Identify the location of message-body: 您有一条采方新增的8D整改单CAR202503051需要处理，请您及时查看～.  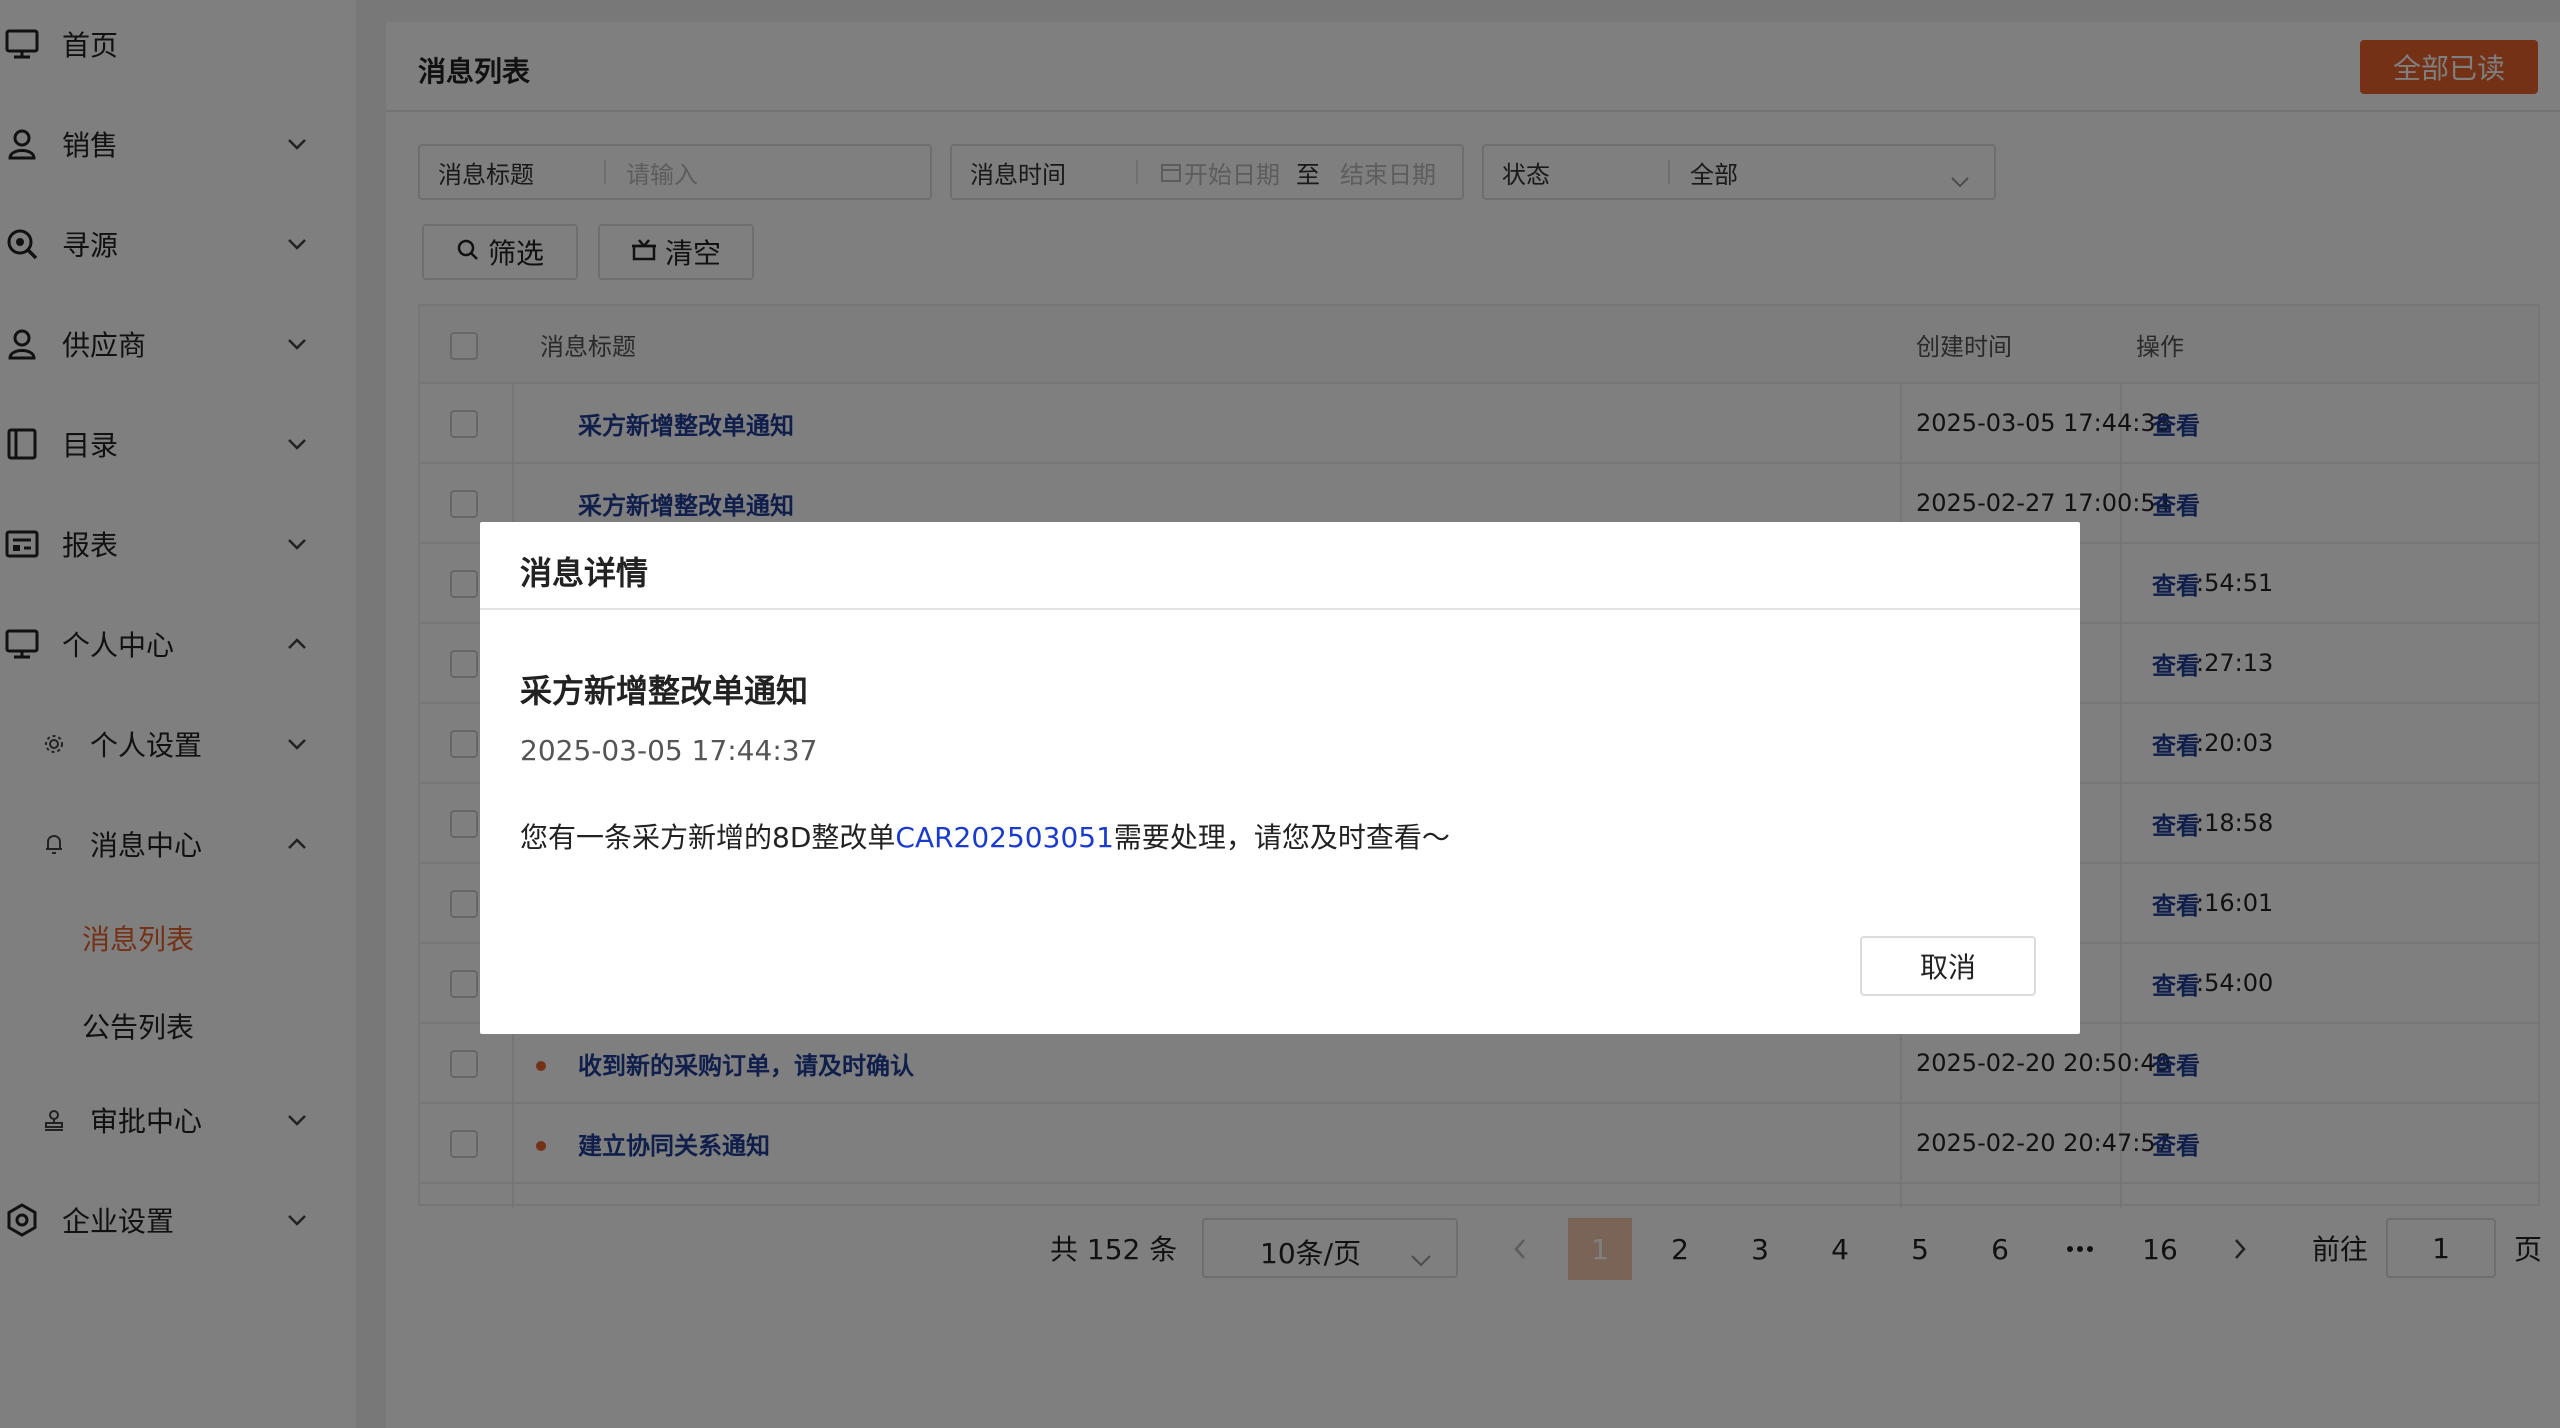
(985, 836).